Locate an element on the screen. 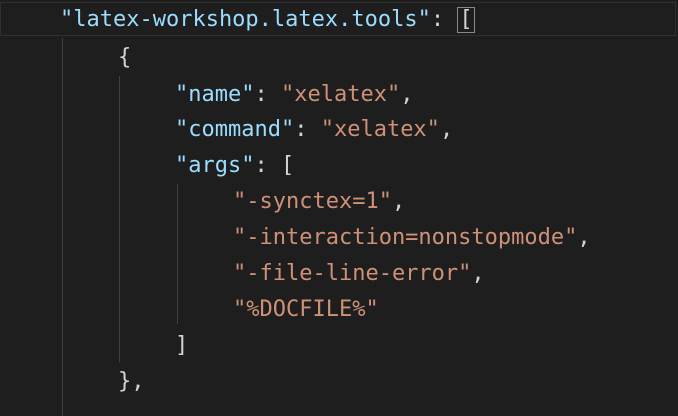 The height and width of the screenshot is (416, 678). code-line: "-interaction=nonstopmode", is located at coordinates (412, 238).